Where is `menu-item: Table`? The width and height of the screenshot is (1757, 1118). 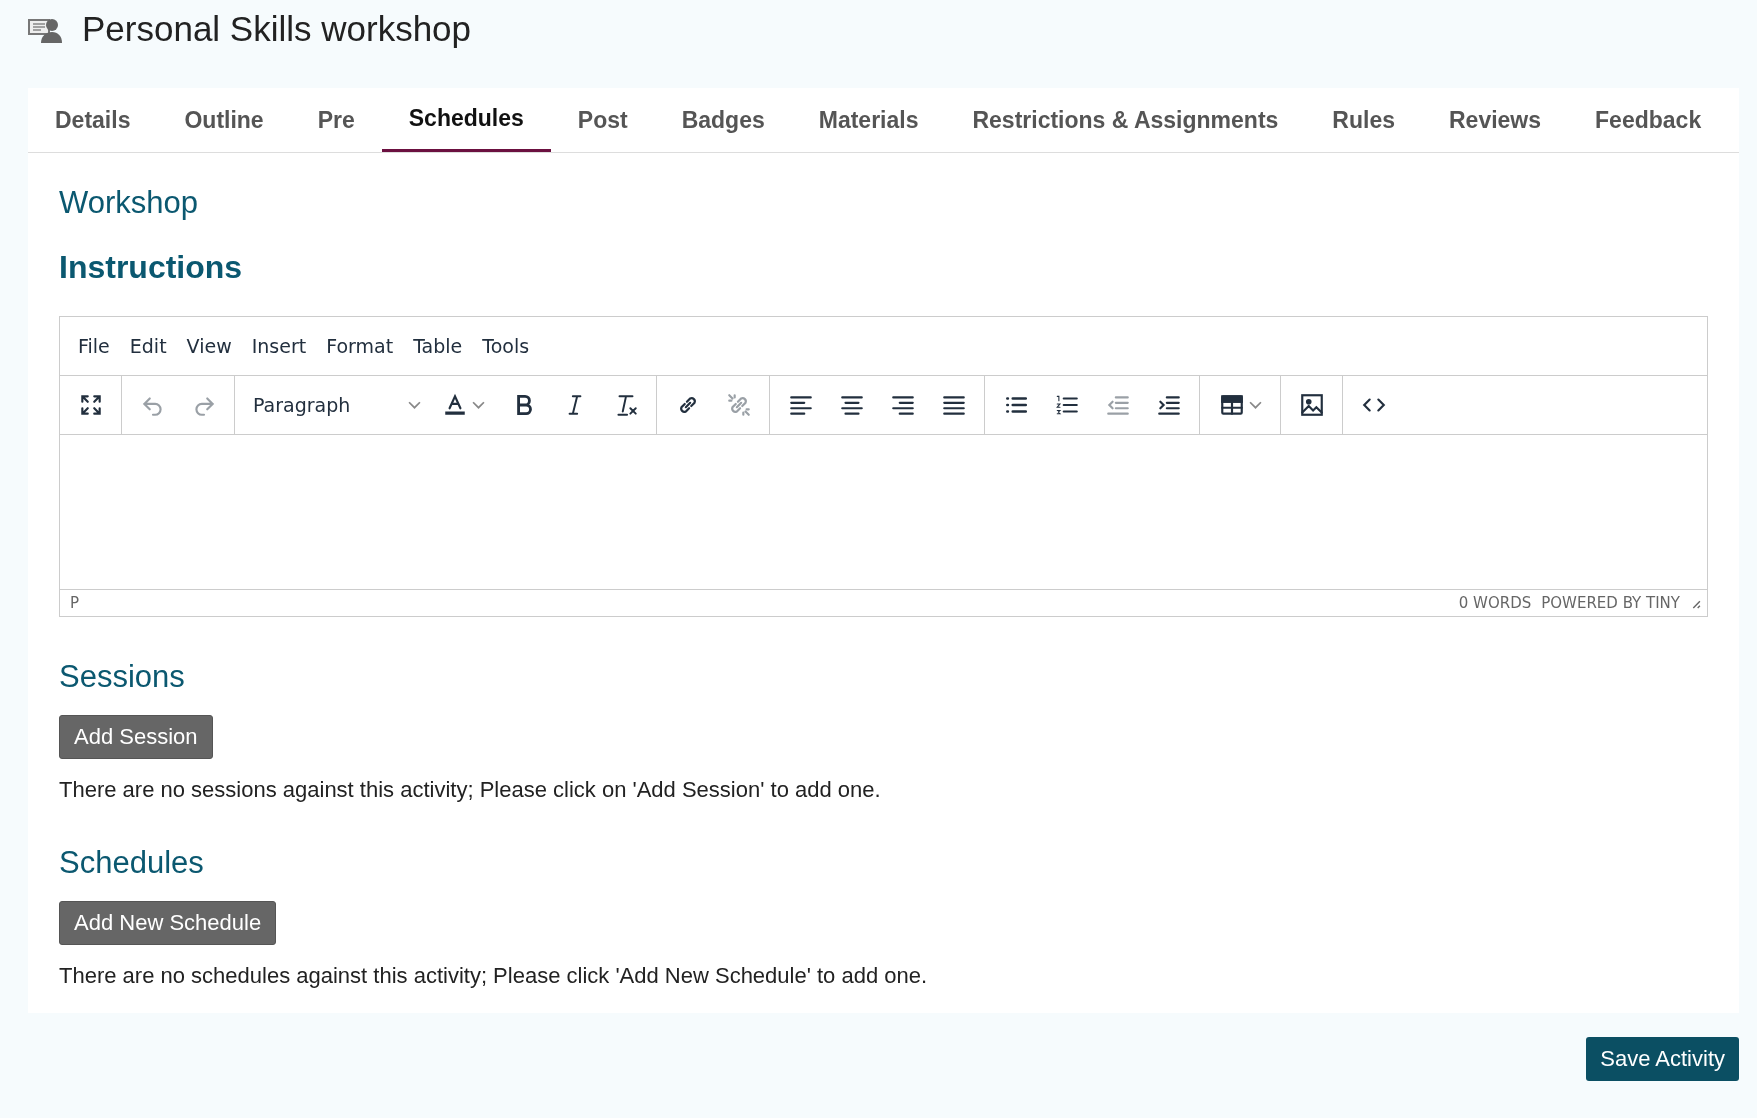
menu-item: Table is located at coordinates (438, 346).